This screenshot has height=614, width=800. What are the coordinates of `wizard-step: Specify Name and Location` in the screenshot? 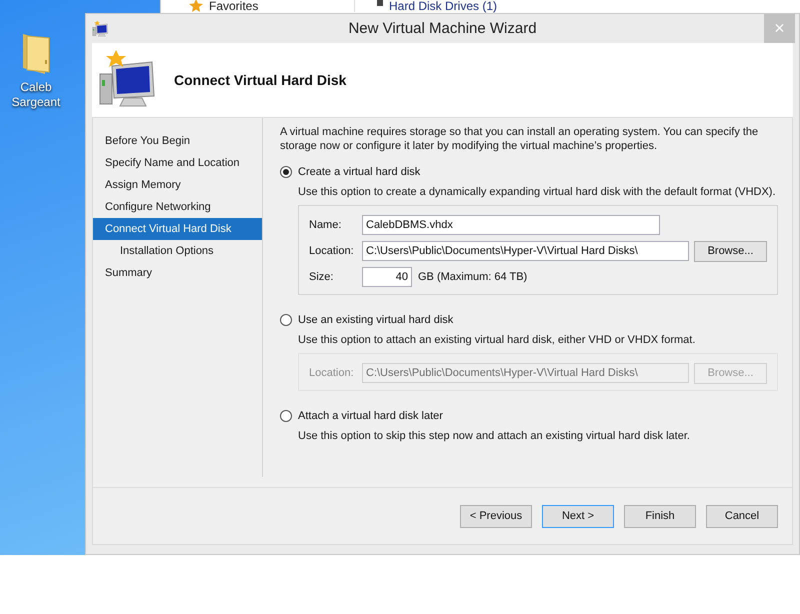 It's located at (177, 163).